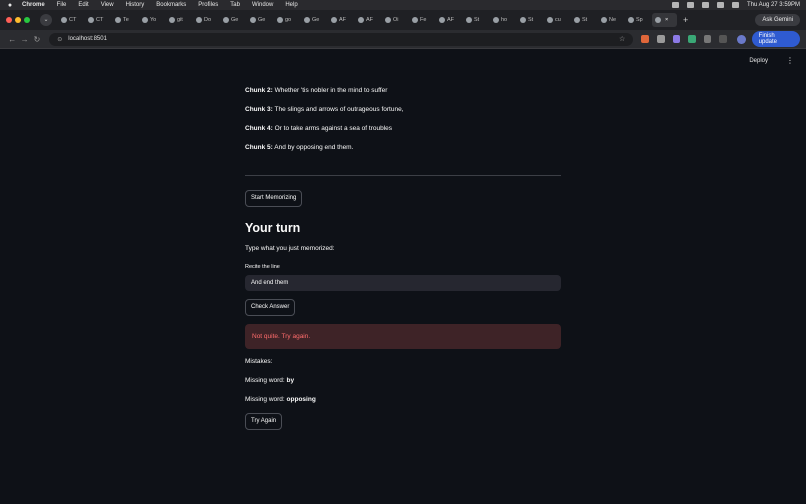 This screenshot has width=806, height=504. What do you see at coordinates (33, 5) in the screenshot?
I see `menu-app-name: Chrome` at bounding box center [33, 5].